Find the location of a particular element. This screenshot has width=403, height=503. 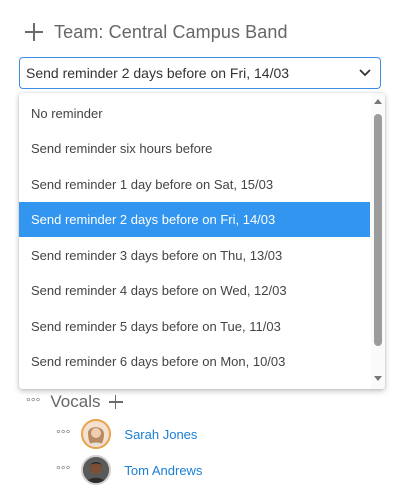

dropdown-option: No reminder is located at coordinates (194, 113).